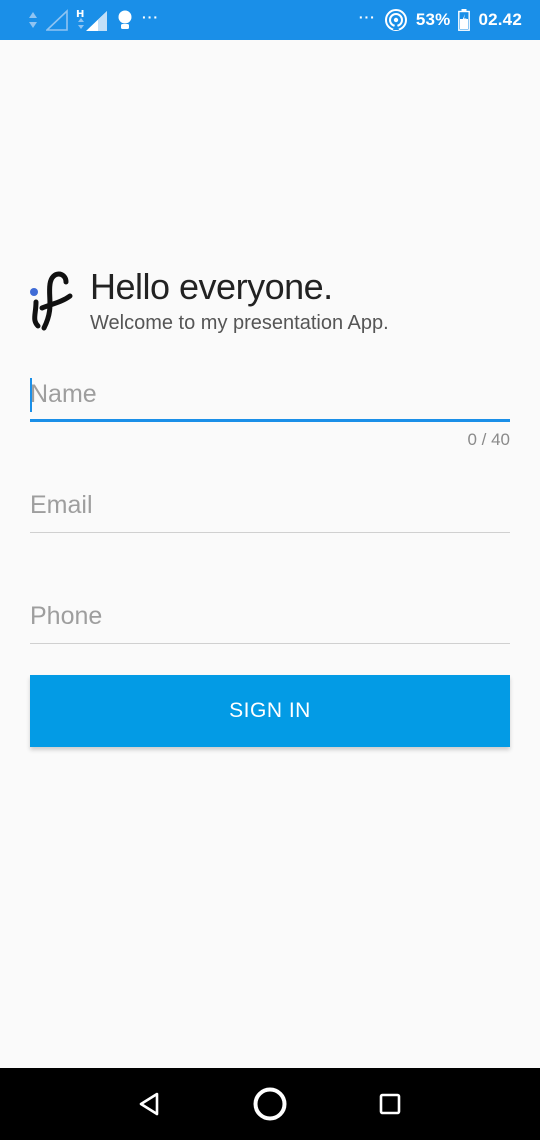 This screenshot has width=540, height=1140. Describe the element at coordinates (464, 20) in the screenshot. I see `battery-icon` at that location.